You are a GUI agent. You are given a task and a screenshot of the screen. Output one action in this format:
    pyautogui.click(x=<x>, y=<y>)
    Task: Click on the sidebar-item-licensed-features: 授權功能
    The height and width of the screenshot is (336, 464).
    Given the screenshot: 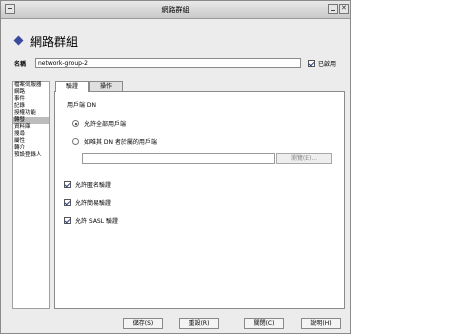 What is the action you would take?
    pyautogui.click(x=31, y=113)
    